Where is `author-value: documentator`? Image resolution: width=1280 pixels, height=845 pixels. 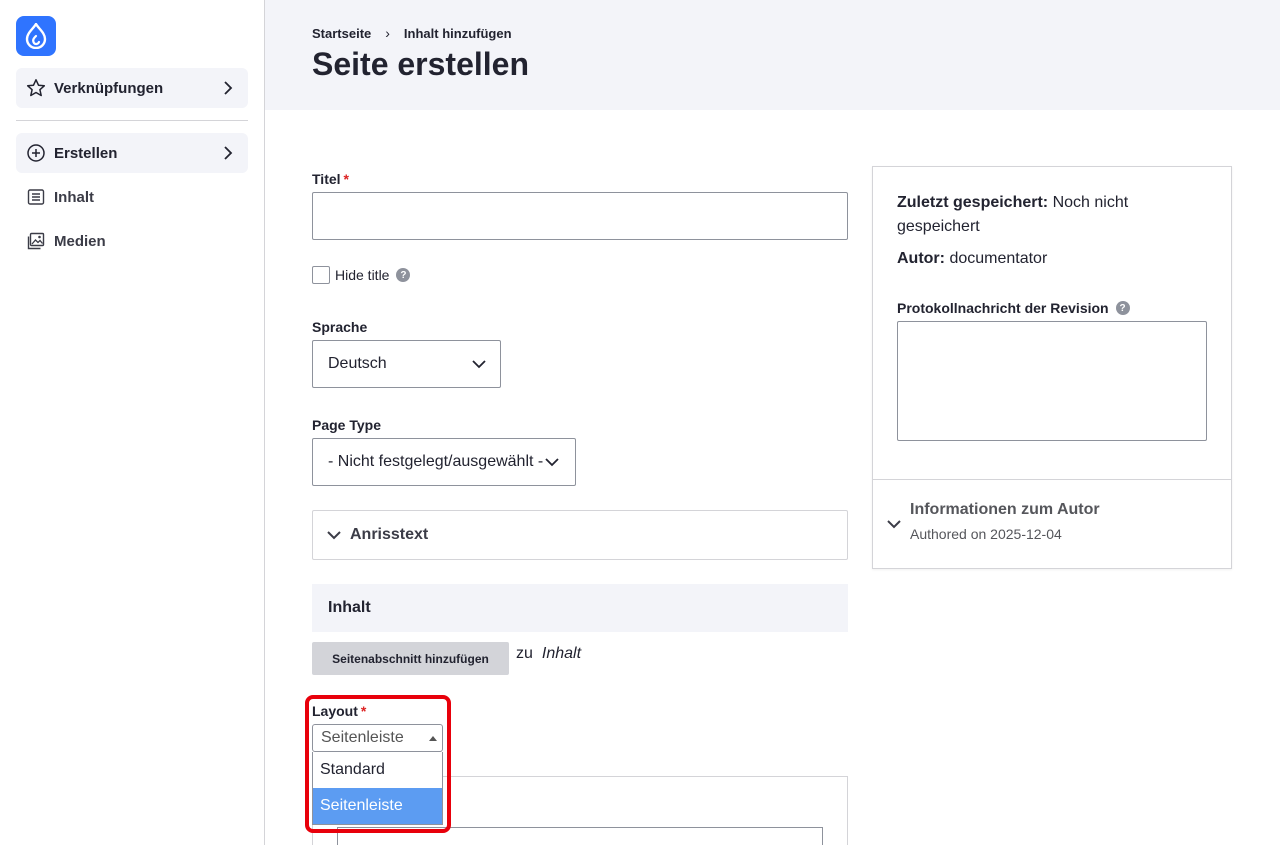
author-value: documentator is located at coordinates (998, 258).